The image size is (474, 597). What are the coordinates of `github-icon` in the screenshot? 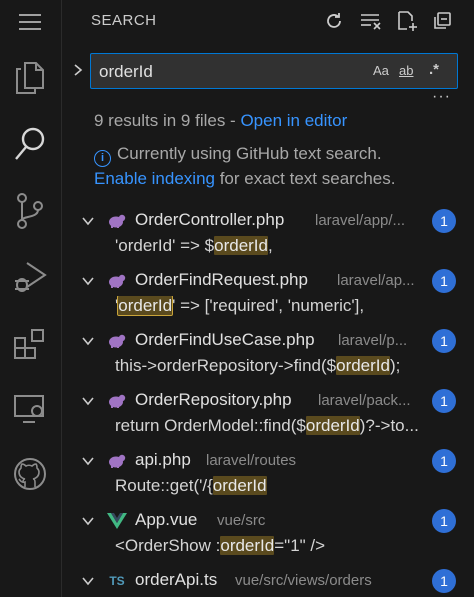 It's located at (30, 474).